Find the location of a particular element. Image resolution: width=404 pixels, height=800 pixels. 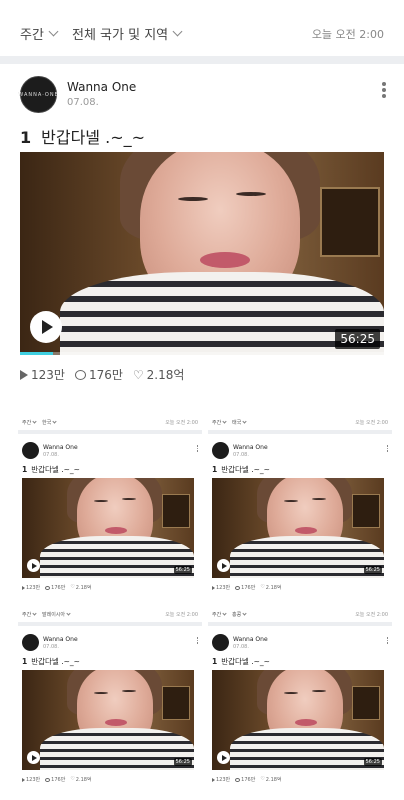

mini-region-filter: 홍콩 is located at coordinates (239, 614).